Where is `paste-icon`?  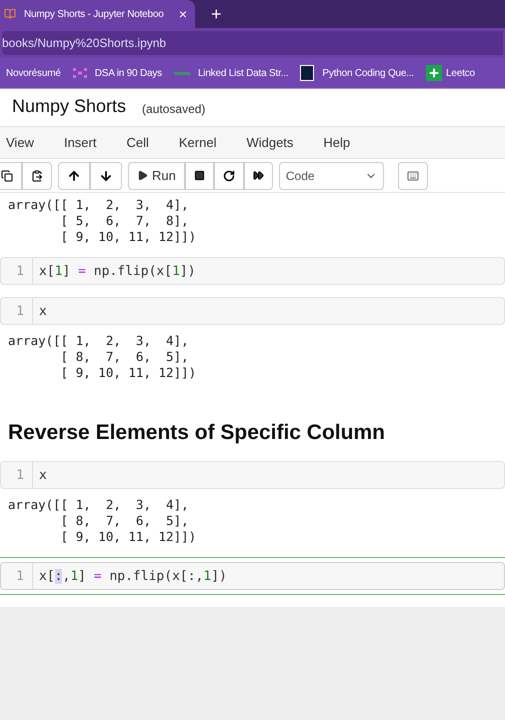
paste-icon is located at coordinates (37, 176).